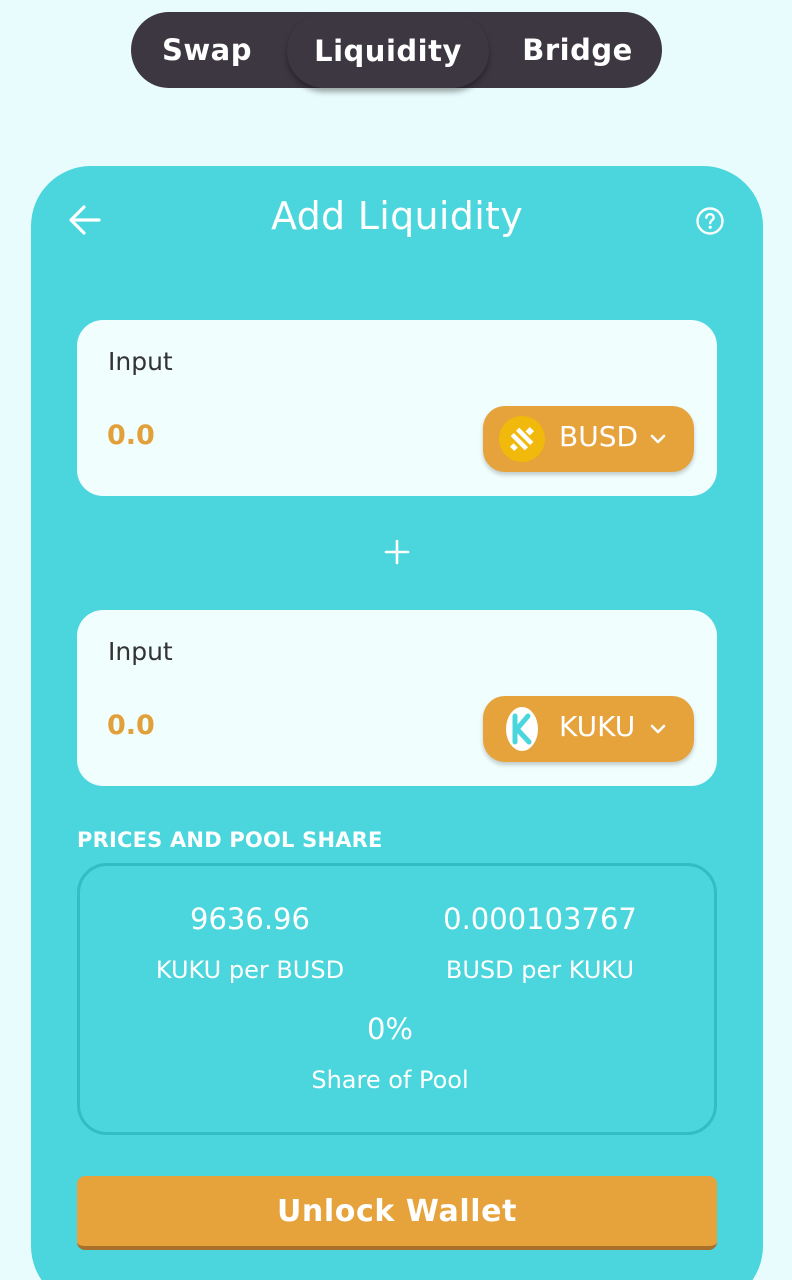 This screenshot has width=792, height=1280. I want to click on tab-swap: Swap, so click(207, 50).